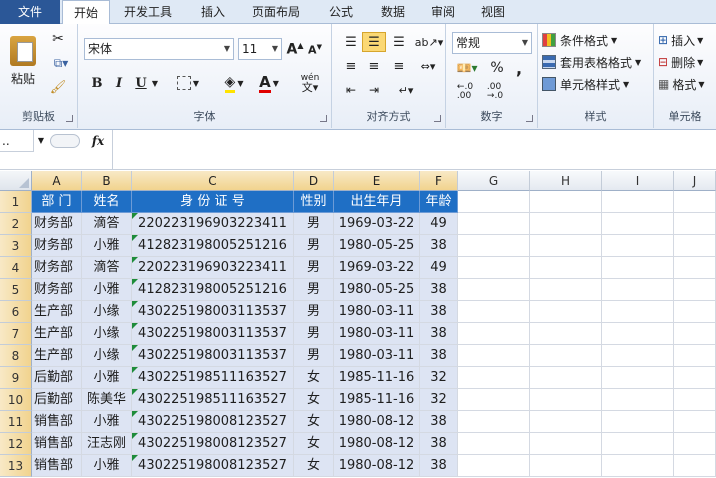  I want to click on cell-birth-date: 1969-03-22, so click(377, 224).